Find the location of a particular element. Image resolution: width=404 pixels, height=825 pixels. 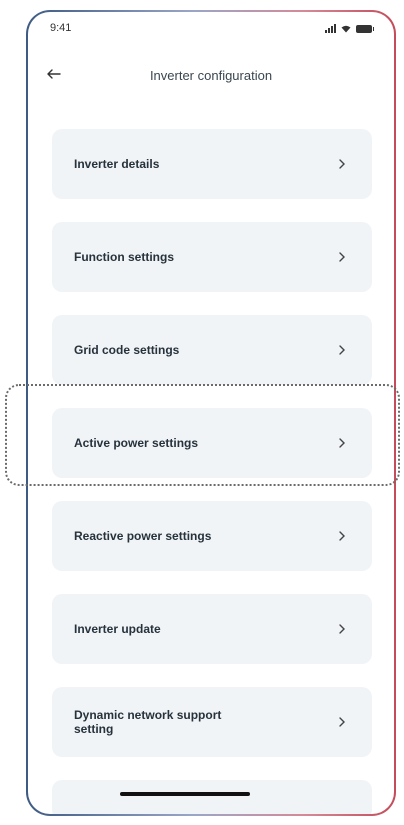

battery-icon is located at coordinates (365, 28).